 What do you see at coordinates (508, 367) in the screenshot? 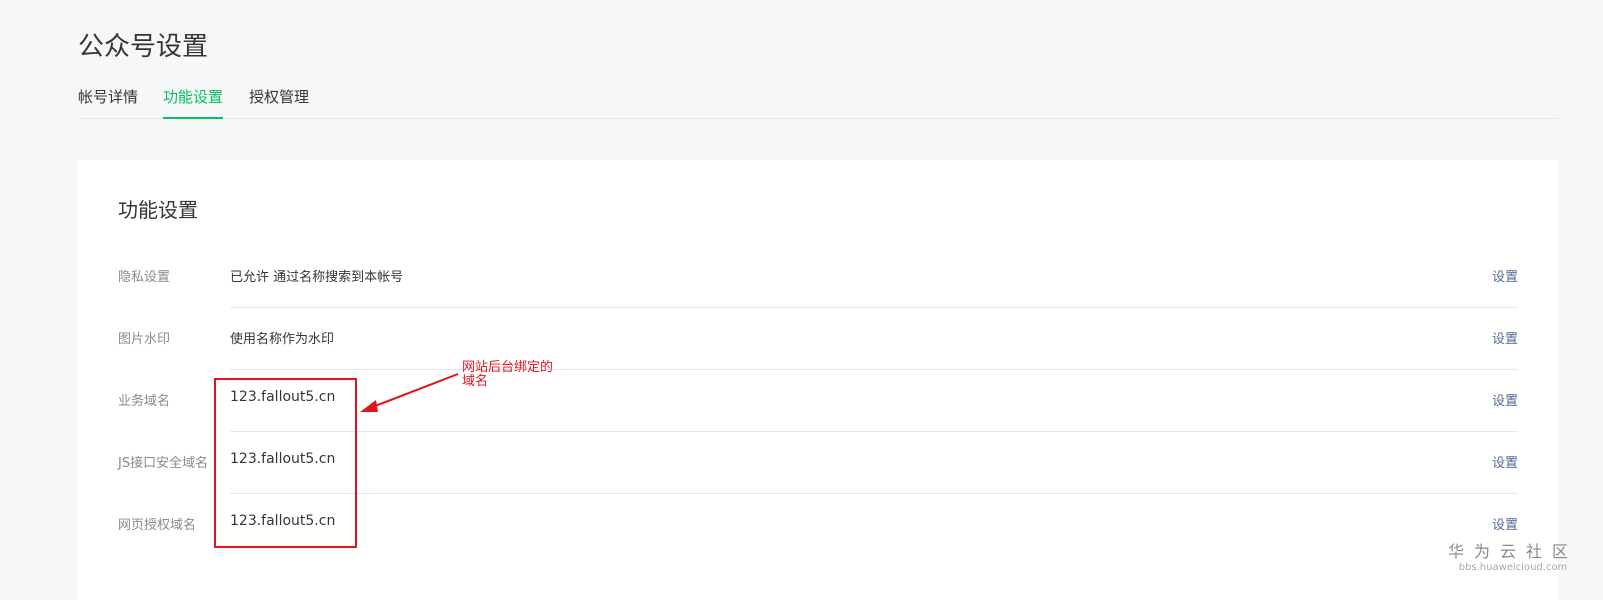
I see `annotation-line: 网站后台绑定的` at bounding box center [508, 367].